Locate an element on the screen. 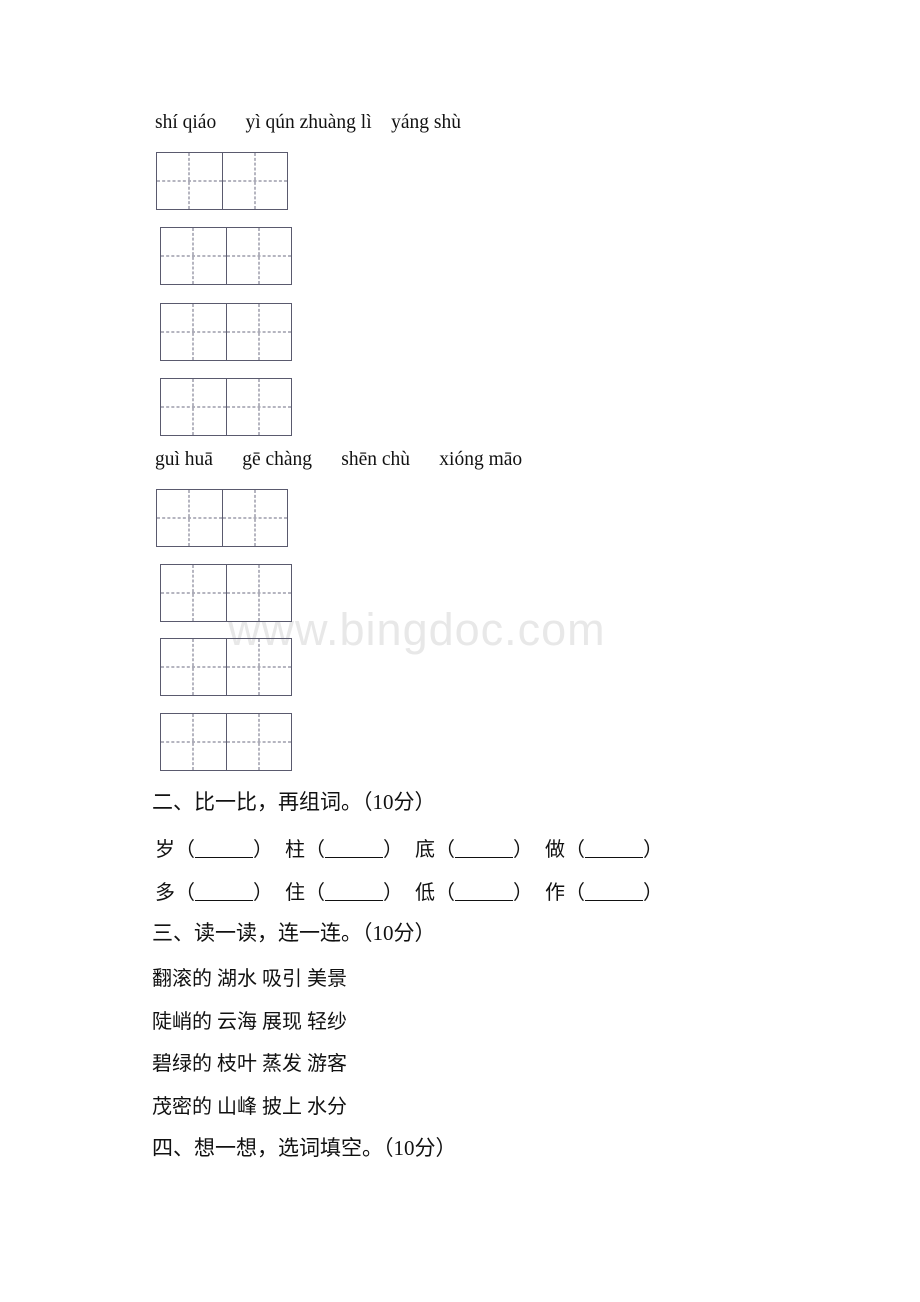  cizu-item: 底（ ） is located at coordinates (474, 847).